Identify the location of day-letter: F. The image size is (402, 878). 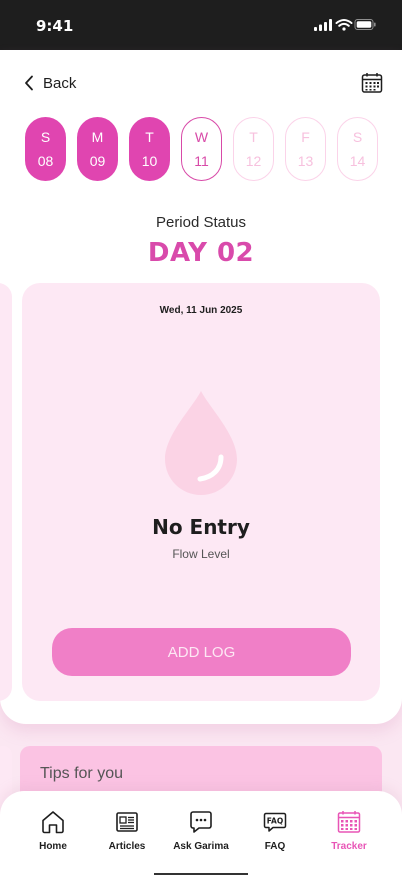
(305, 137).